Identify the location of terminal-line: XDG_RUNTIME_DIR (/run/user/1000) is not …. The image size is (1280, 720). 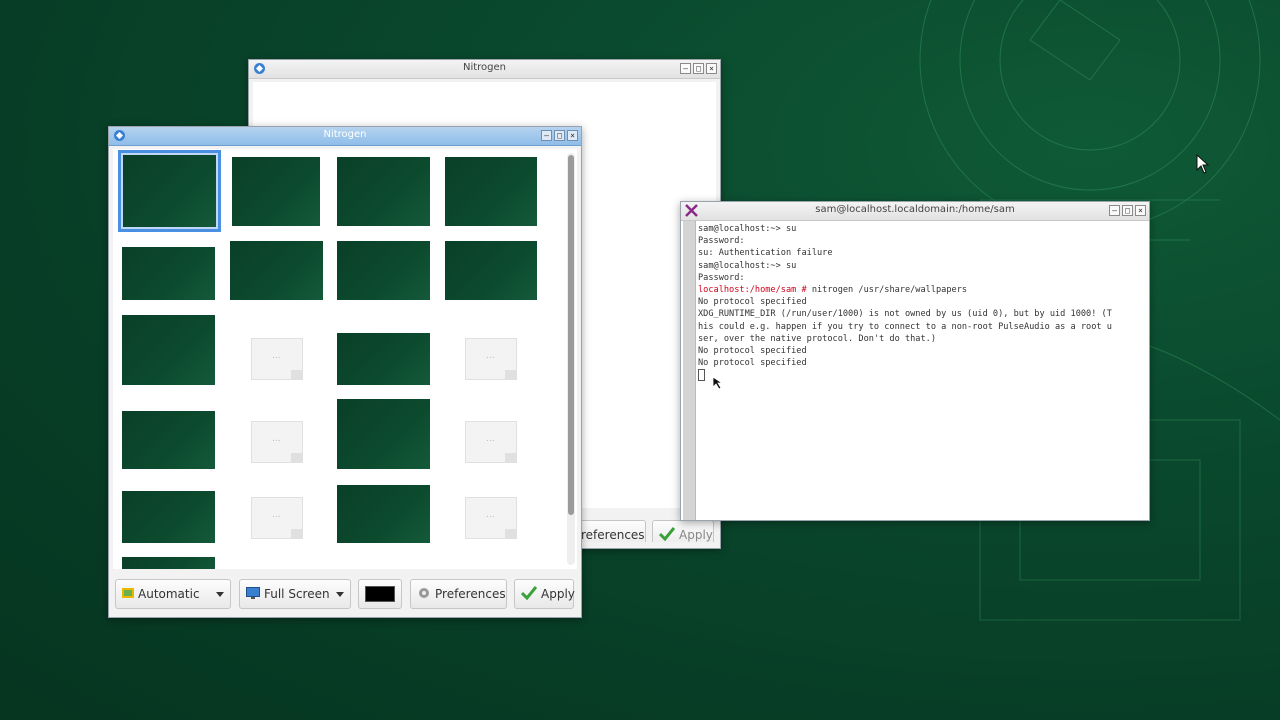
(905, 314).